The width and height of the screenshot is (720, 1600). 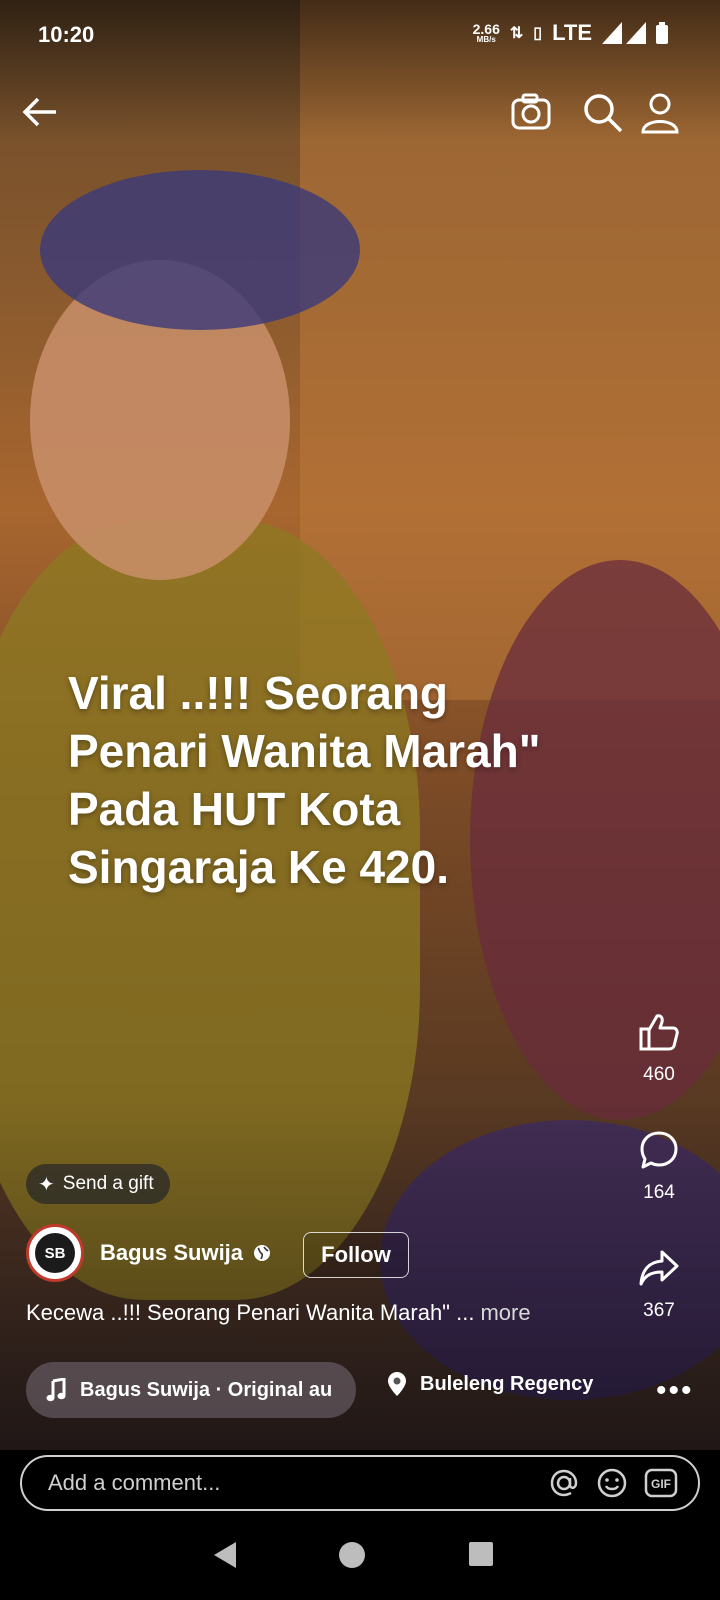 I want to click on comment-bubble-icon, so click(x=659, y=1150).